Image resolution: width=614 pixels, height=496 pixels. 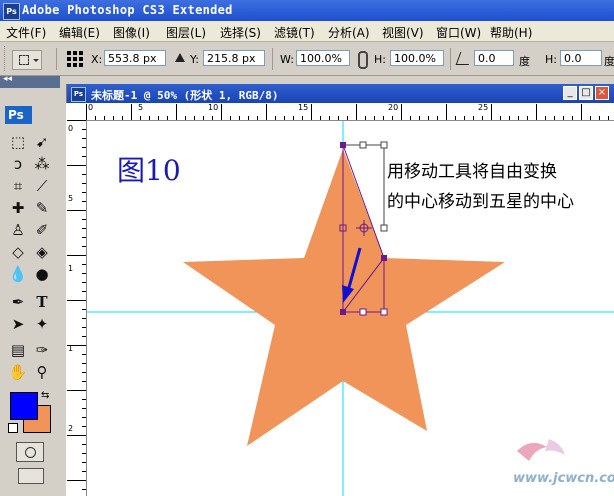 I want to click on ruler-origin, so click(x=76, y=112).